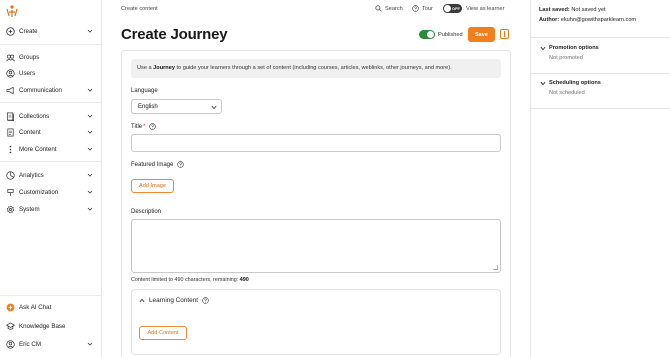 This screenshot has width=670, height=357. What do you see at coordinates (316, 246) in the screenshot?
I see `description-textarea` at bounding box center [316, 246].